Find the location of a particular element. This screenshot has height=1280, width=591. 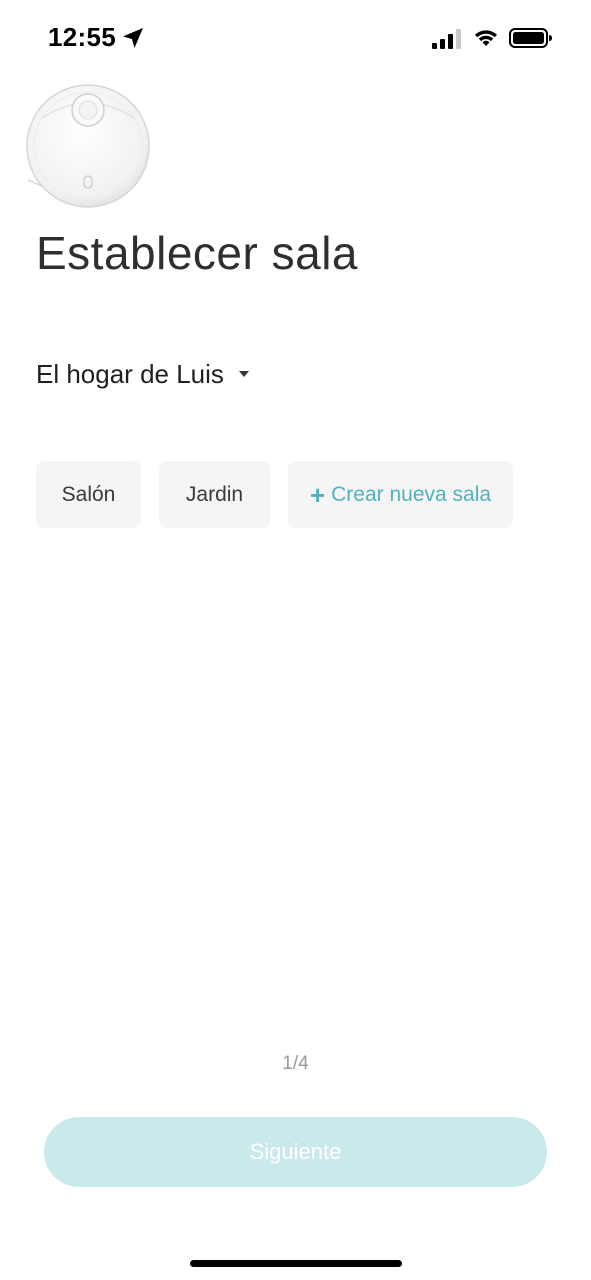

room-chip-label: Salón is located at coordinates (88, 494).